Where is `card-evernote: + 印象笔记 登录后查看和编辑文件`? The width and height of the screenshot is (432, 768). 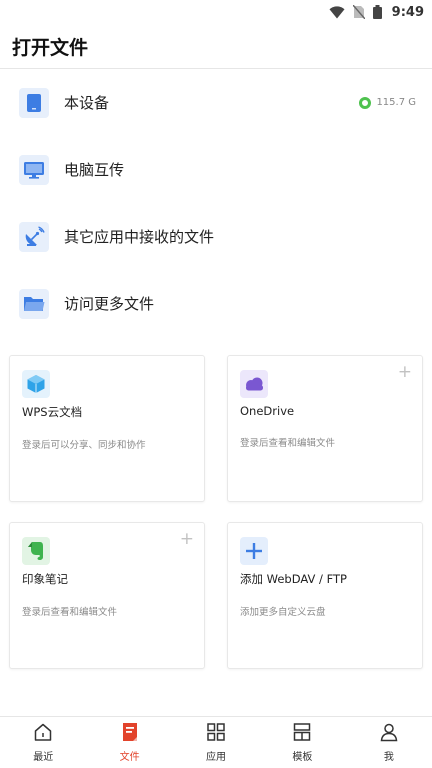
card-evernote: + 印象笔记 登录后查看和编辑文件 is located at coordinates (107, 595).